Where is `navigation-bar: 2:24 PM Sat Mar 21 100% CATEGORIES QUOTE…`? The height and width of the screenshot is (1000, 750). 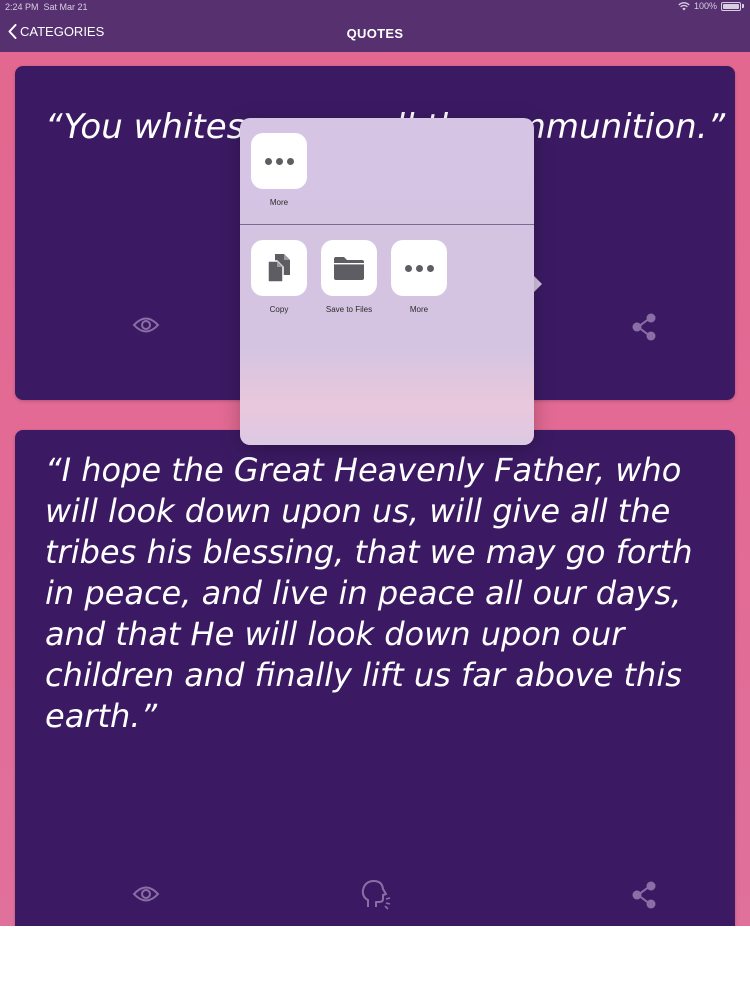
navigation-bar: 2:24 PM Sat Mar 21 100% CATEGORIES QUOTE… is located at coordinates (375, 26).